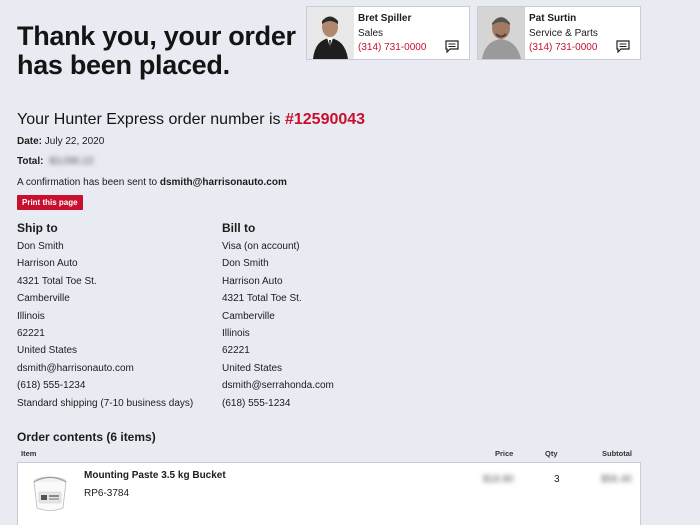 This screenshot has width=700, height=525. What do you see at coordinates (51, 386) in the screenshot?
I see `ship-to-line: (618) 555-1234` at bounding box center [51, 386].